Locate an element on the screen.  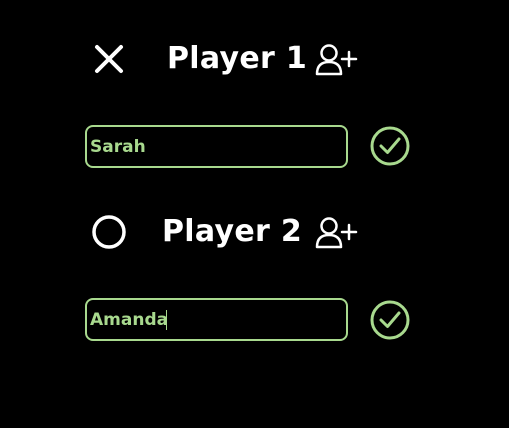
text-caret is located at coordinates (166, 320).